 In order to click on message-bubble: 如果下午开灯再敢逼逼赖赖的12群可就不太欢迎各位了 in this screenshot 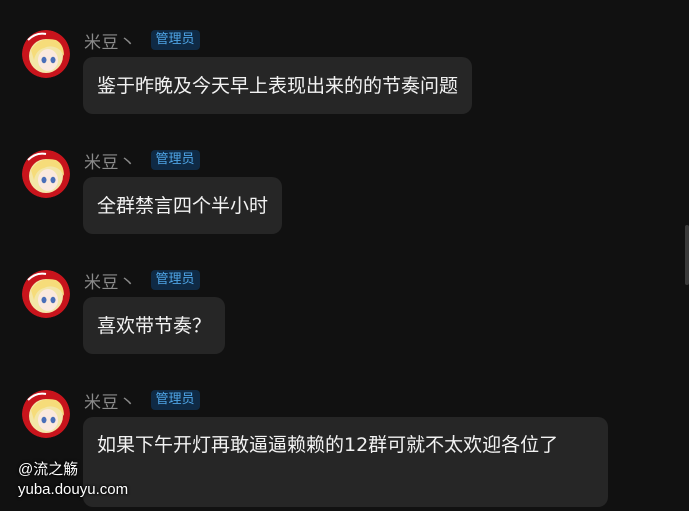, I will do `click(345, 462)`.